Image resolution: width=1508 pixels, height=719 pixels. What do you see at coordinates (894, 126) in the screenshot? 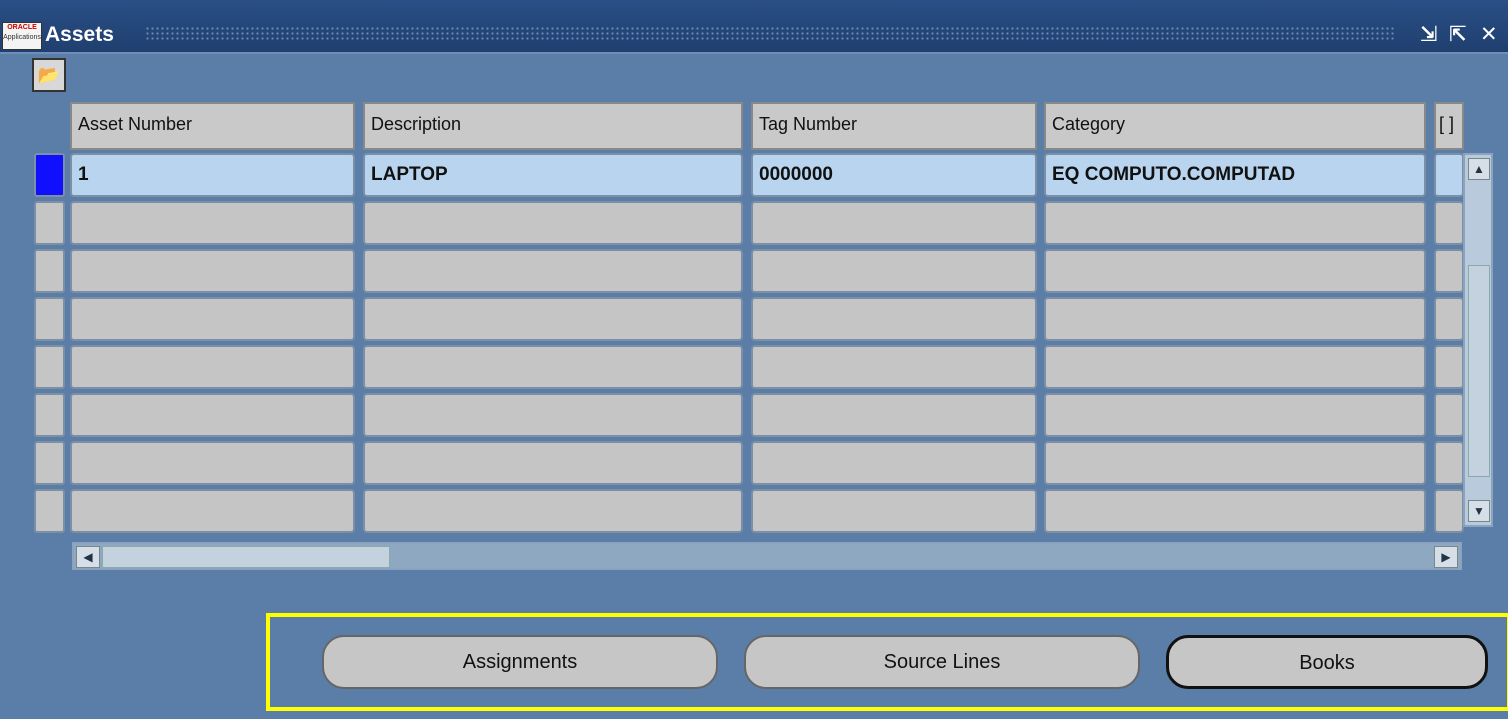
I see `column-header-tag-number: Tag Number` at bounding box center [894, 126].